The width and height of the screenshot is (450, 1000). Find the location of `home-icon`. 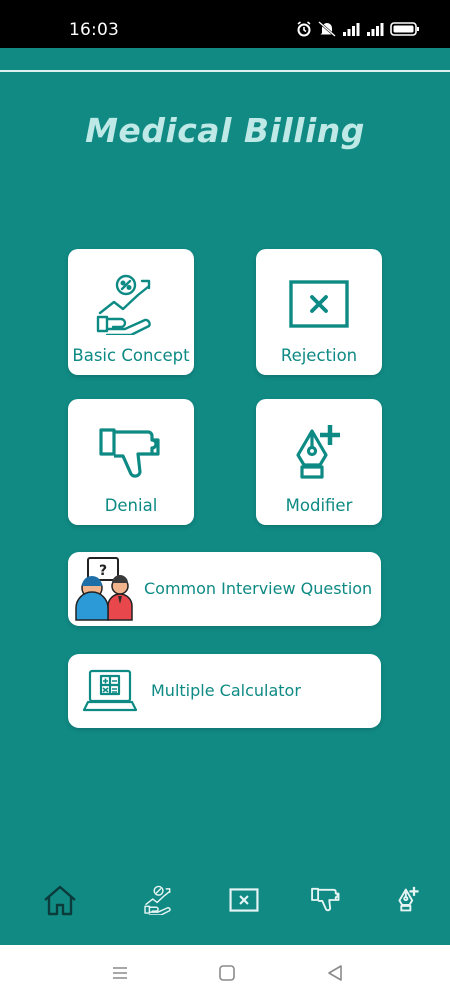

home-icon is located at coordinates (60, 902).